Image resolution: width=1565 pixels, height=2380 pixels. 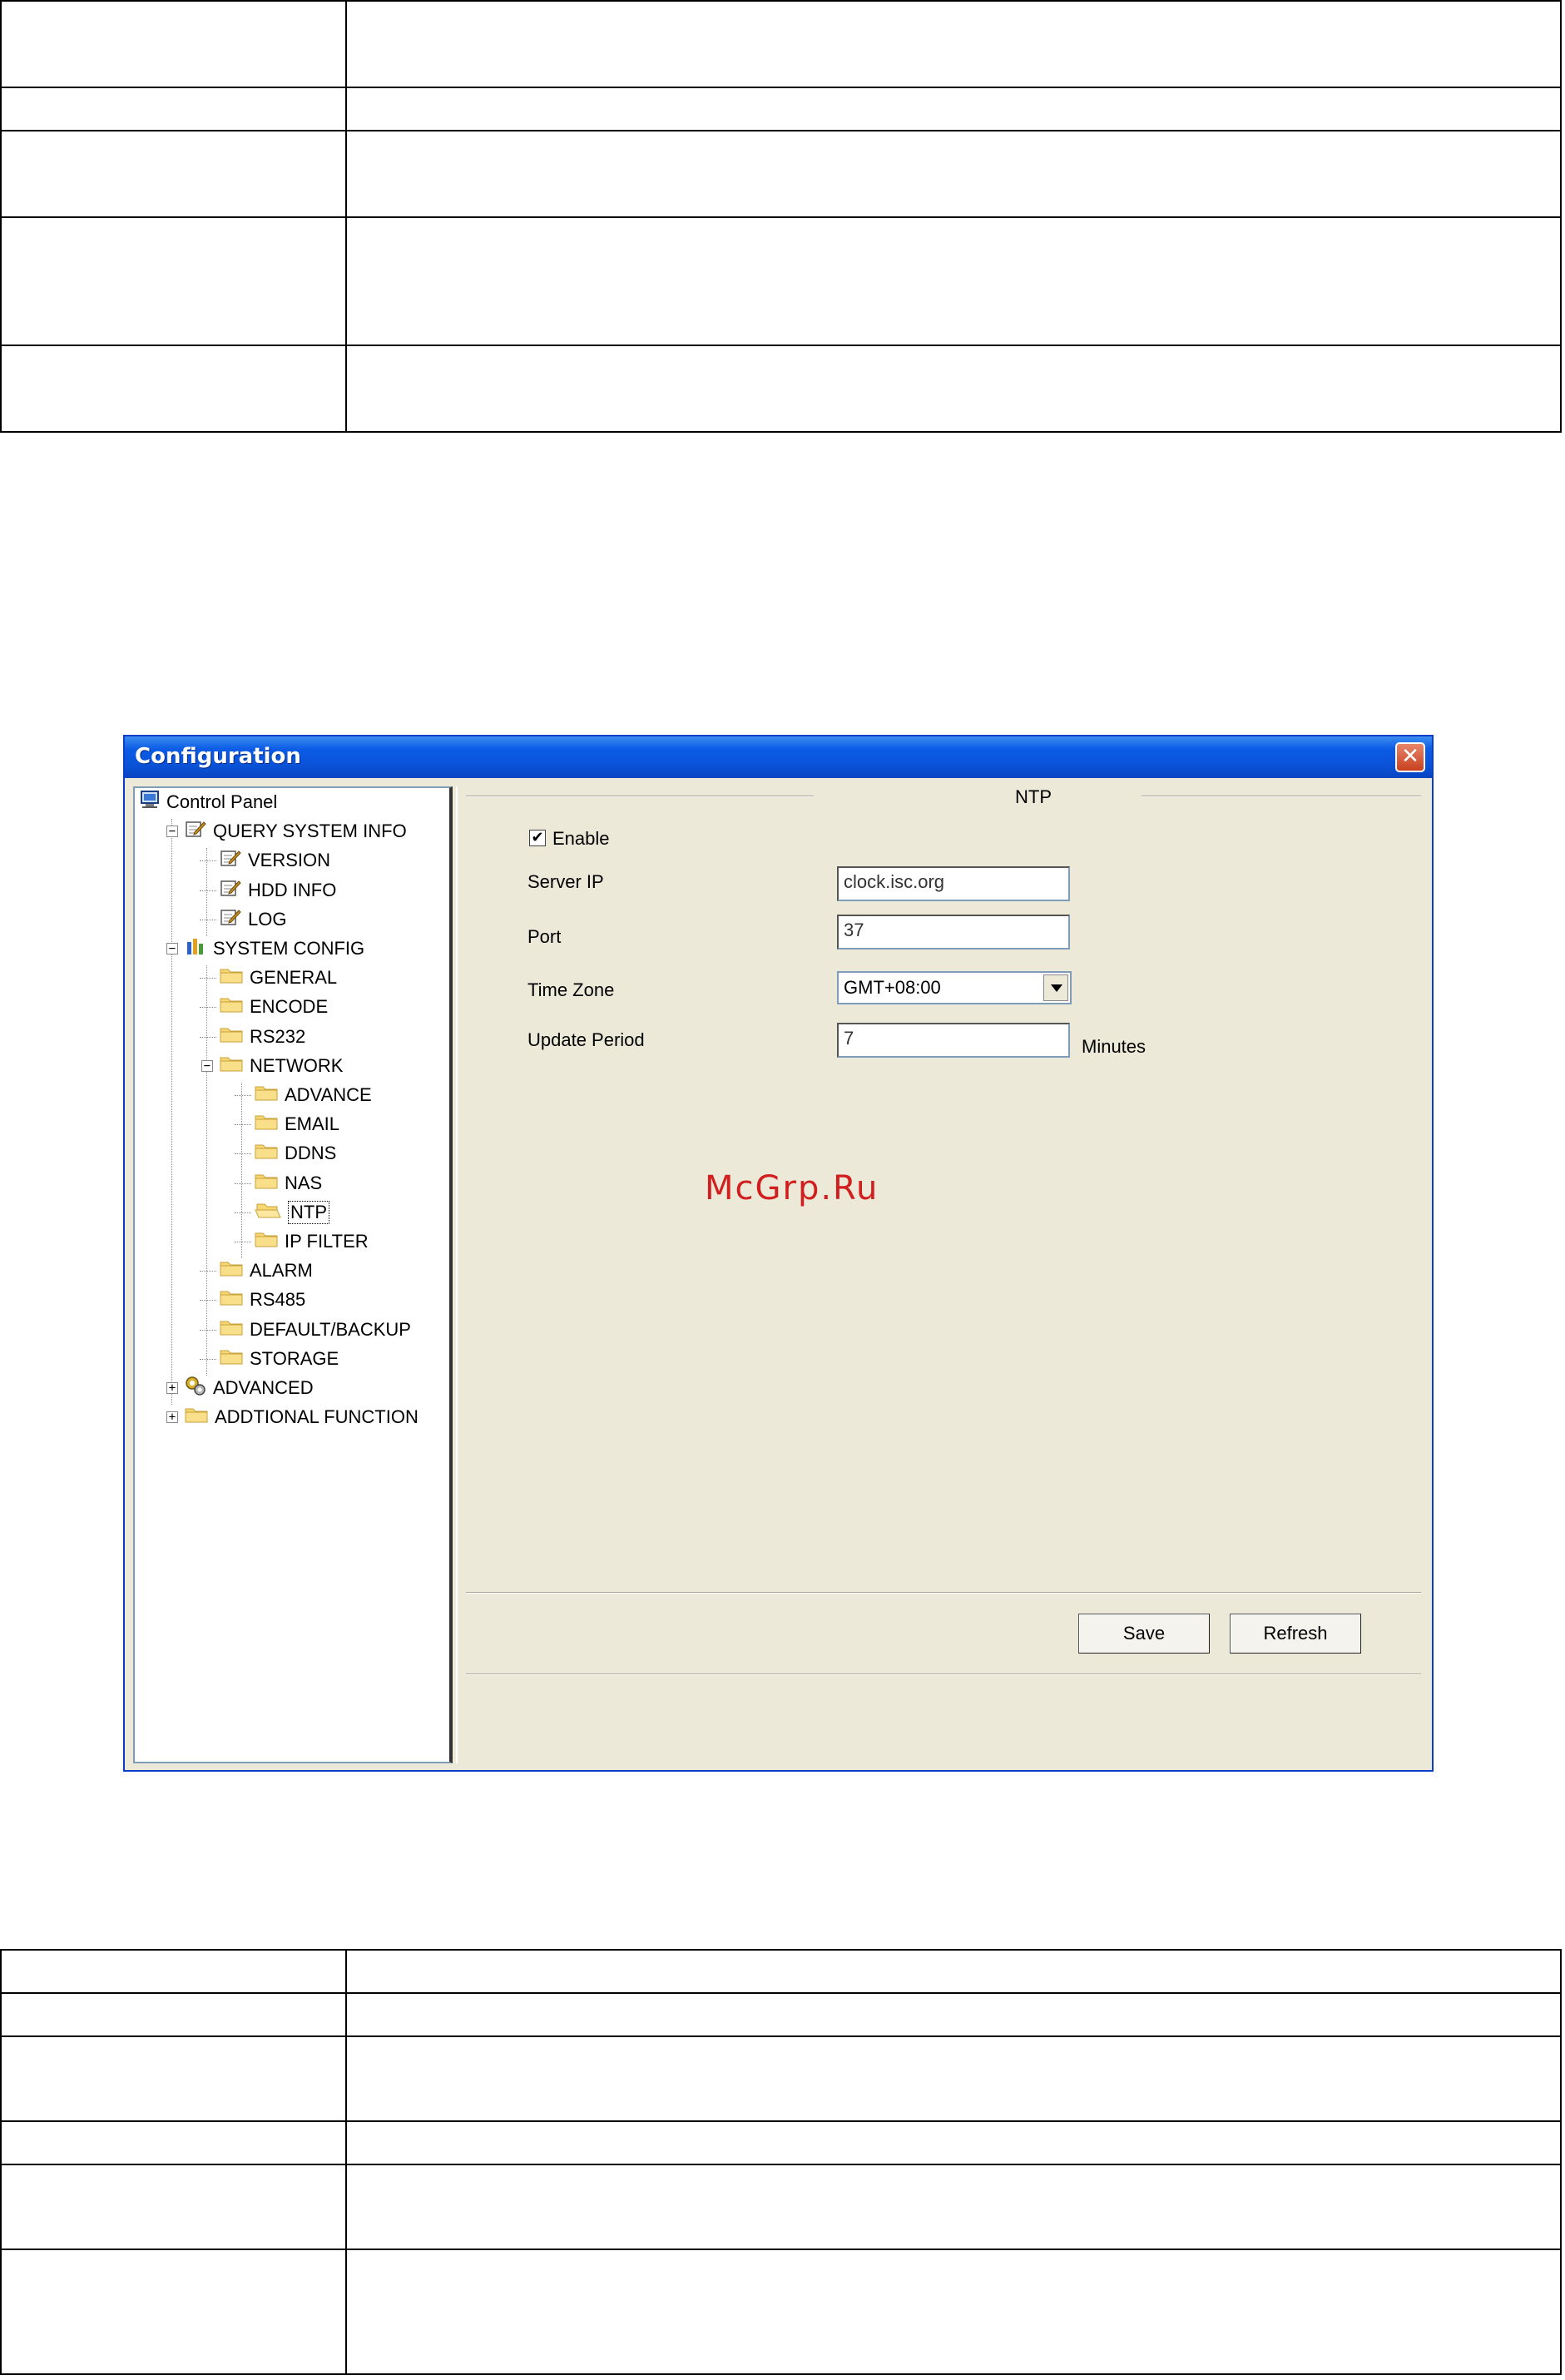 I want to click on title-bar: Configuration ✕, so click(x=778, y=757).